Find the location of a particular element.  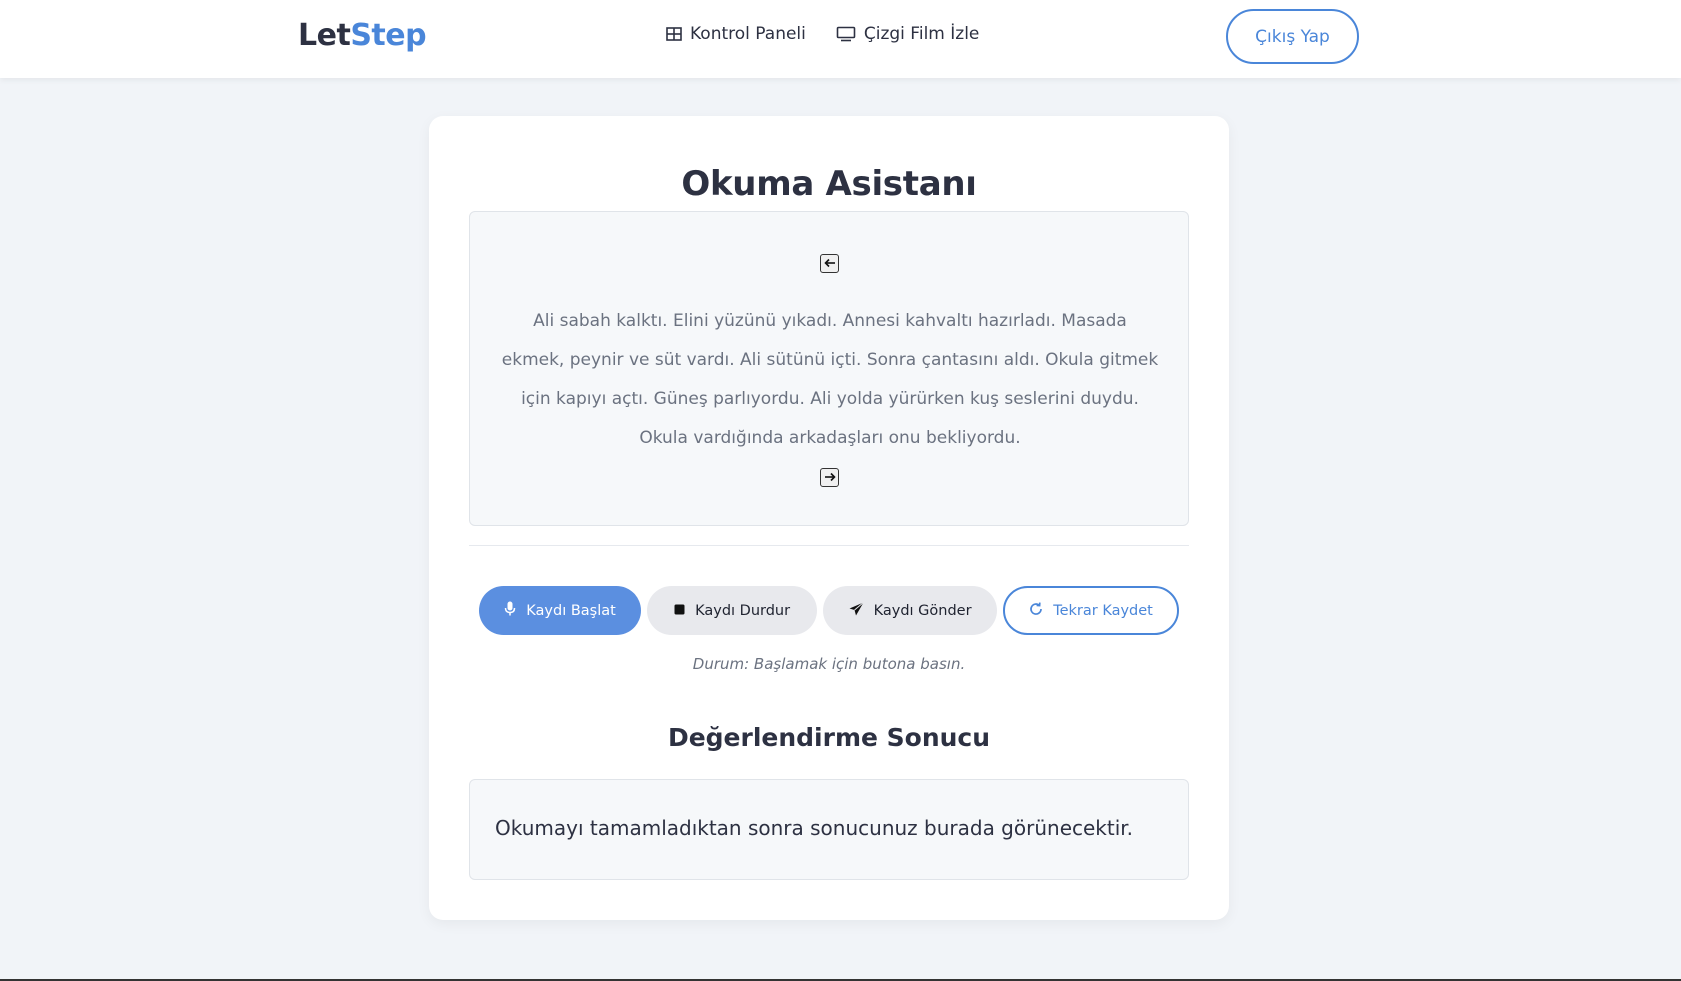

logo: LetStep is located at coordinates (362, 35).